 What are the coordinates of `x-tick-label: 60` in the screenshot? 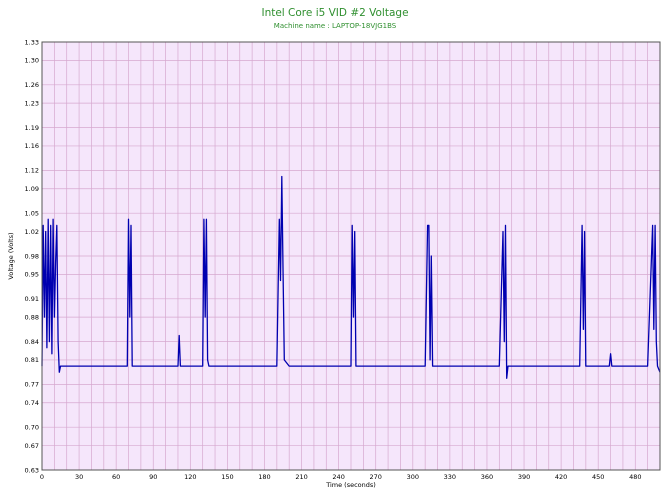 It's located at (116, 477).